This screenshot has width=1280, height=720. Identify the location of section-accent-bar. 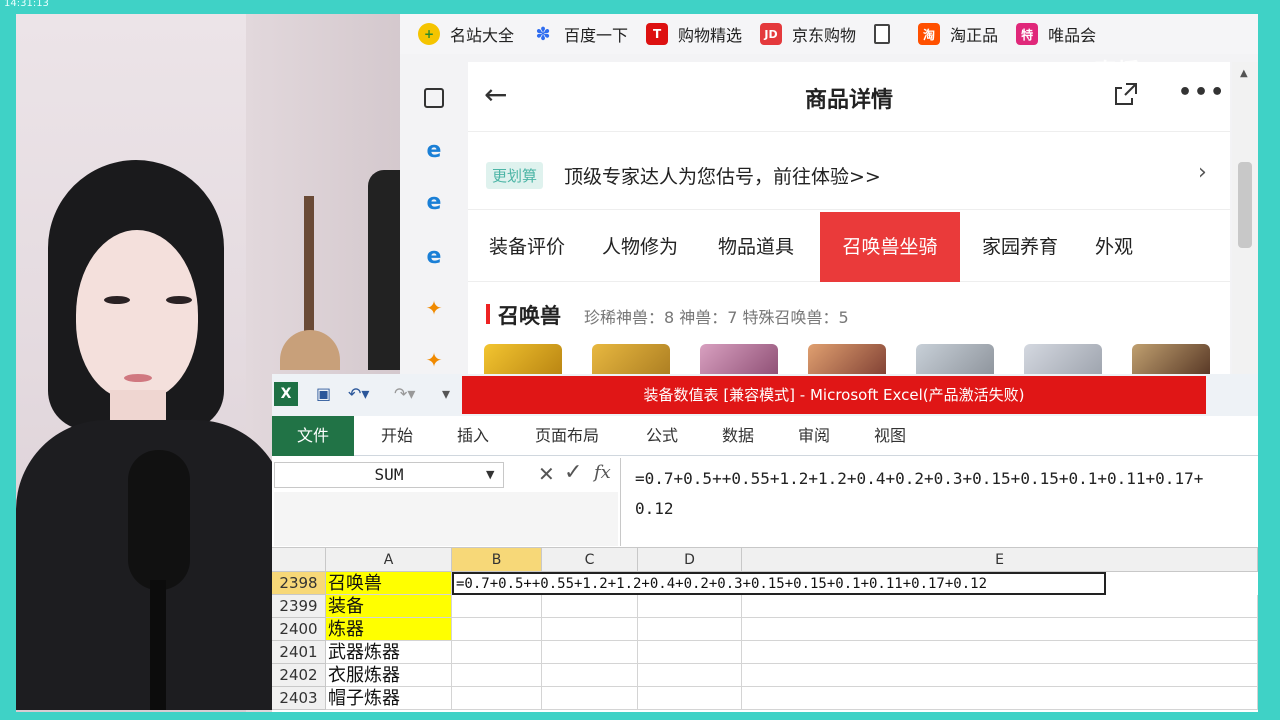
(488, 314).